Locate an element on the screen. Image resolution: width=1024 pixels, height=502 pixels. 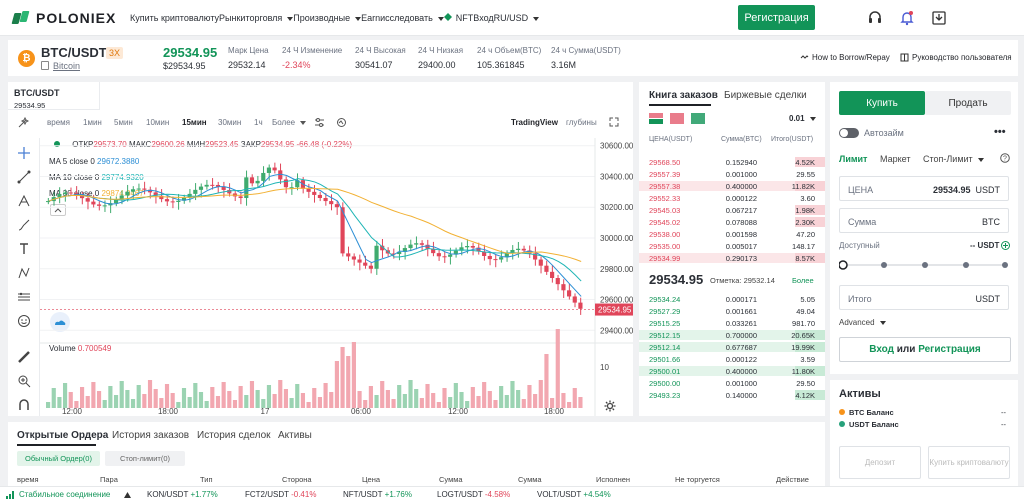
order-type-limit: Лимит is located at coordinates (853, 159).